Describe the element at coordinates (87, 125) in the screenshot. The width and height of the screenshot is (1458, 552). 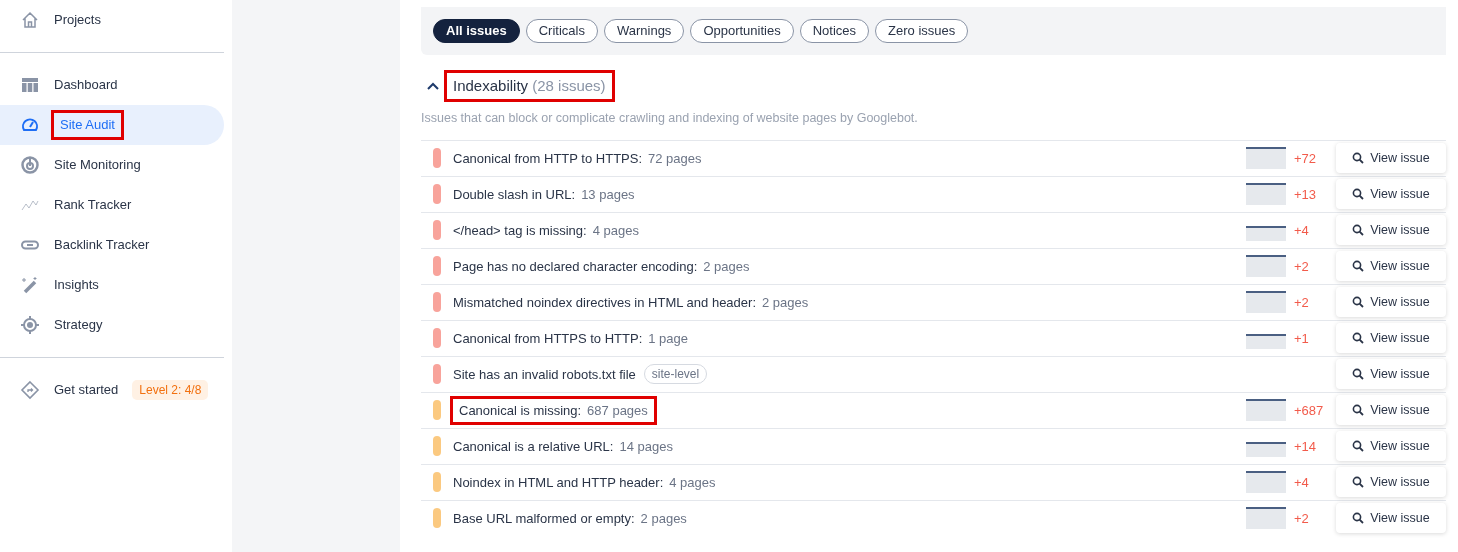
I see `sidebar-label: Site Audit` at that location.